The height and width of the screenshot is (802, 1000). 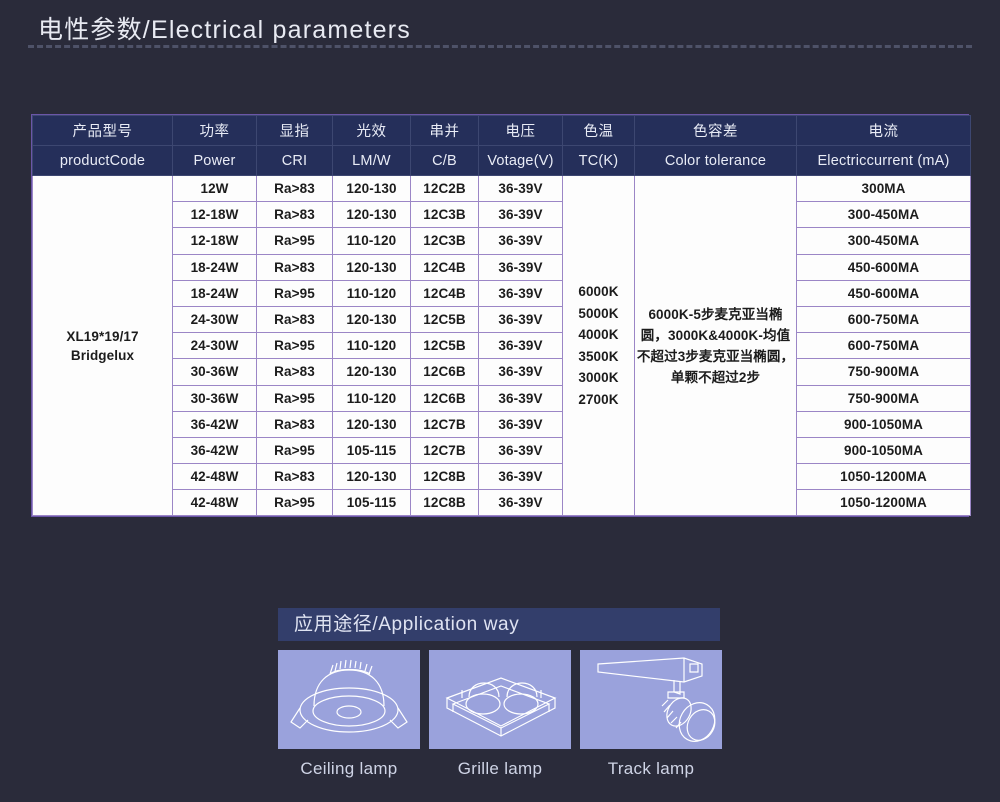 What do you see at coordinates (598, 345) in the screenshot?
I see `cell-color-temperature-list: 6000K 5000K 4000K 3500K 3000K 2700K` at bounding box center [598, 345].